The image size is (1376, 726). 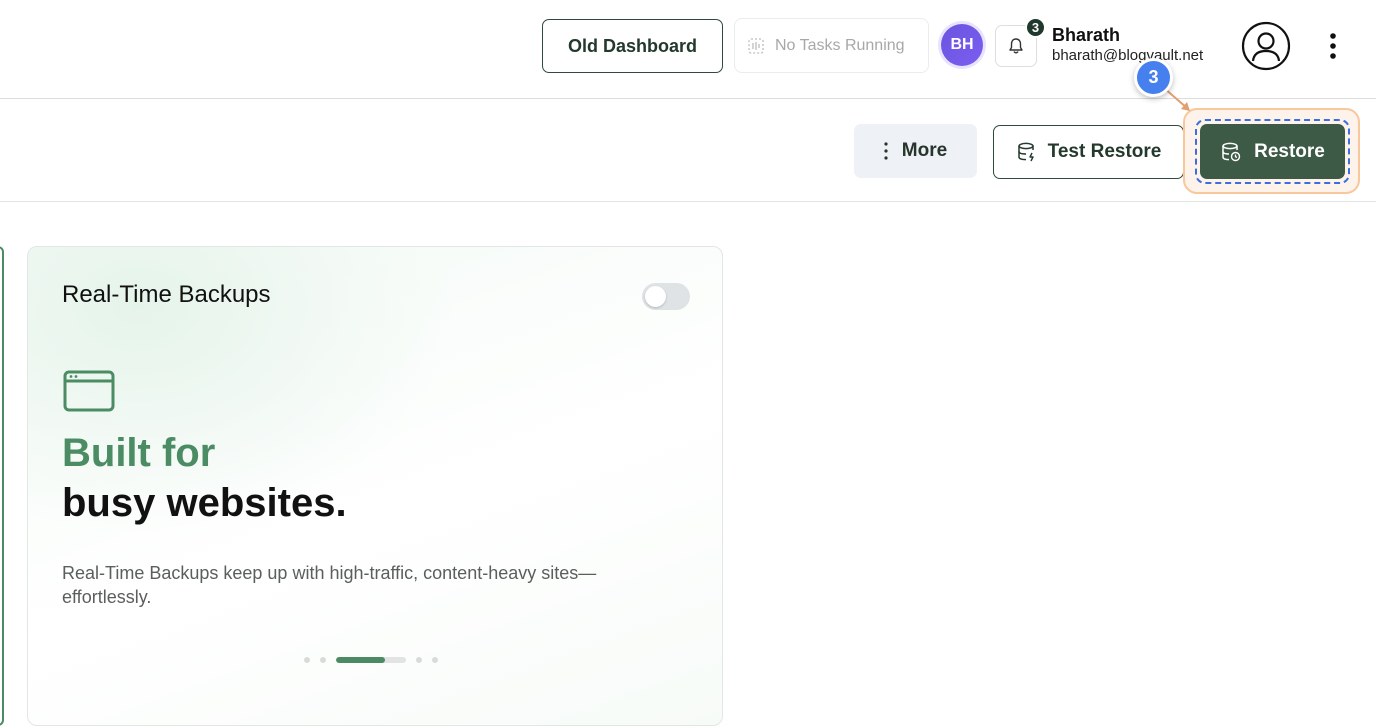 I want to click on headline-accent: Built for, so click(x=139, y=453).